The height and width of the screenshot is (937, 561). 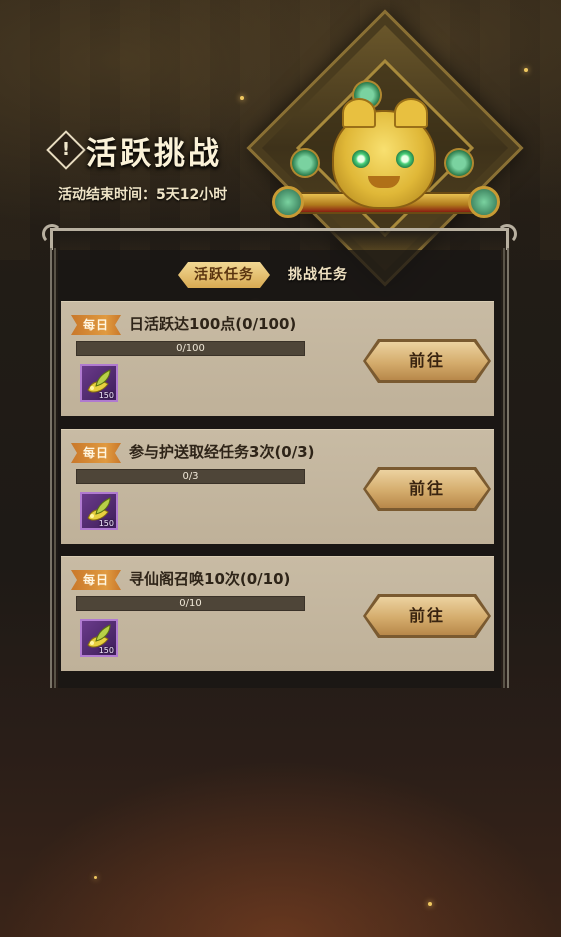 I want to click on task-progress-bar: 0/100, so click(x=190, y=348).